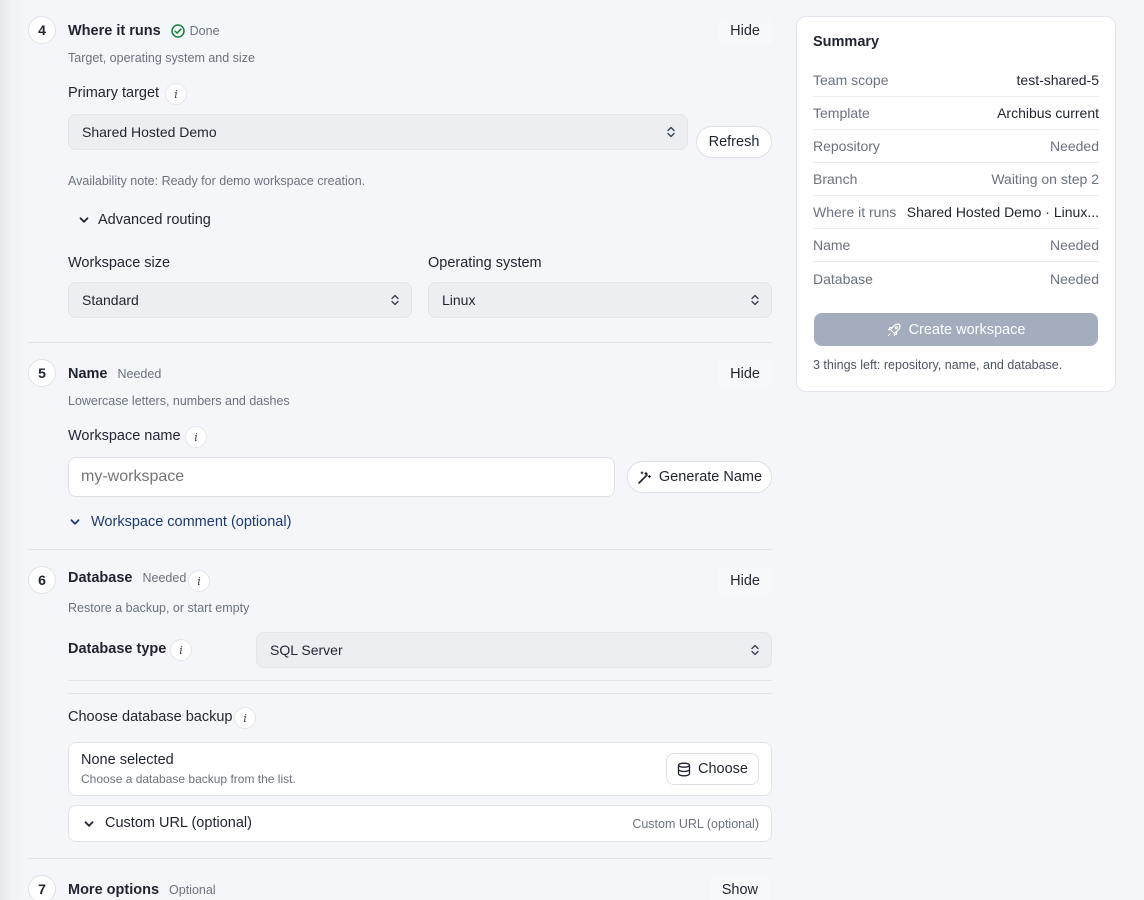 This screenshot has width=1144, height=900. I want to click on summary-row-branch: Branch Waiting on step 2, so click(956, 179).